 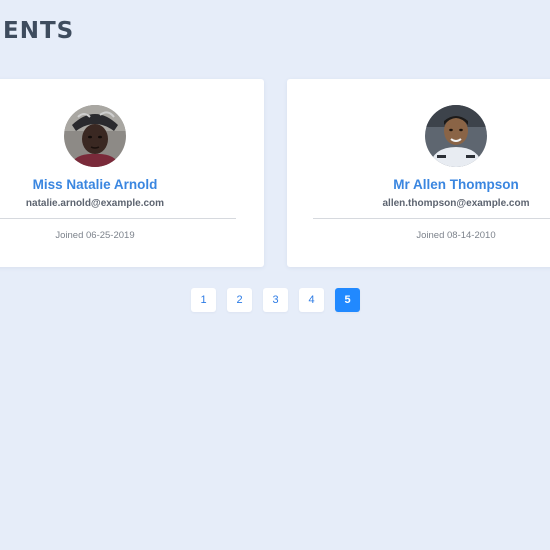 What do you see at coordinates (456, 203) in the screenshot?
I see `user-email: allen.thompson@example.com` at bounding box center [456, 203].